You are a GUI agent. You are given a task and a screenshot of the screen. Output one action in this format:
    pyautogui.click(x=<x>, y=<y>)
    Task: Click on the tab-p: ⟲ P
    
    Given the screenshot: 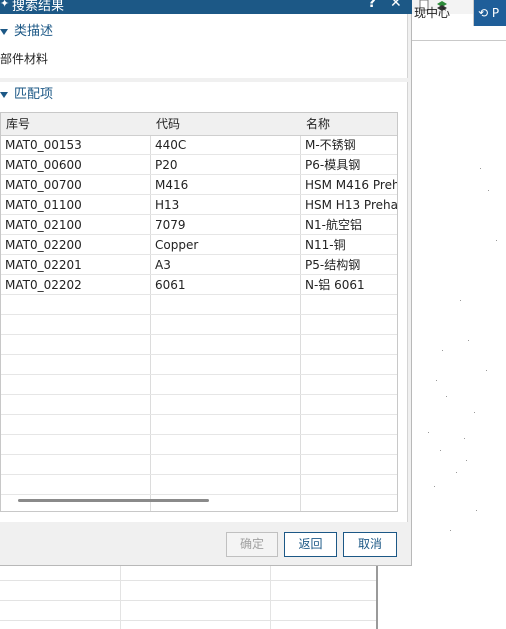 What is the action you would take?
    pyautogui.click(x=490, y=13)
    